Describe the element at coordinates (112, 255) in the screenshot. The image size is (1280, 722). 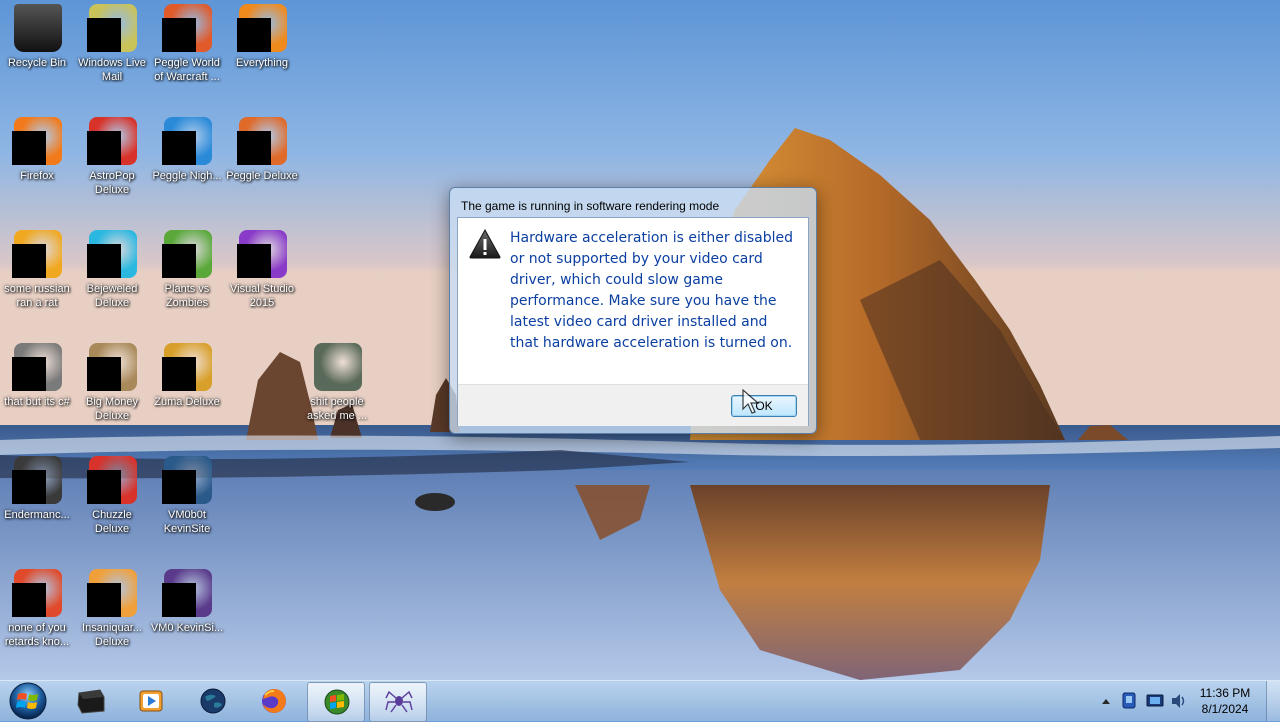
I see `bejeweled-icon` at that location.